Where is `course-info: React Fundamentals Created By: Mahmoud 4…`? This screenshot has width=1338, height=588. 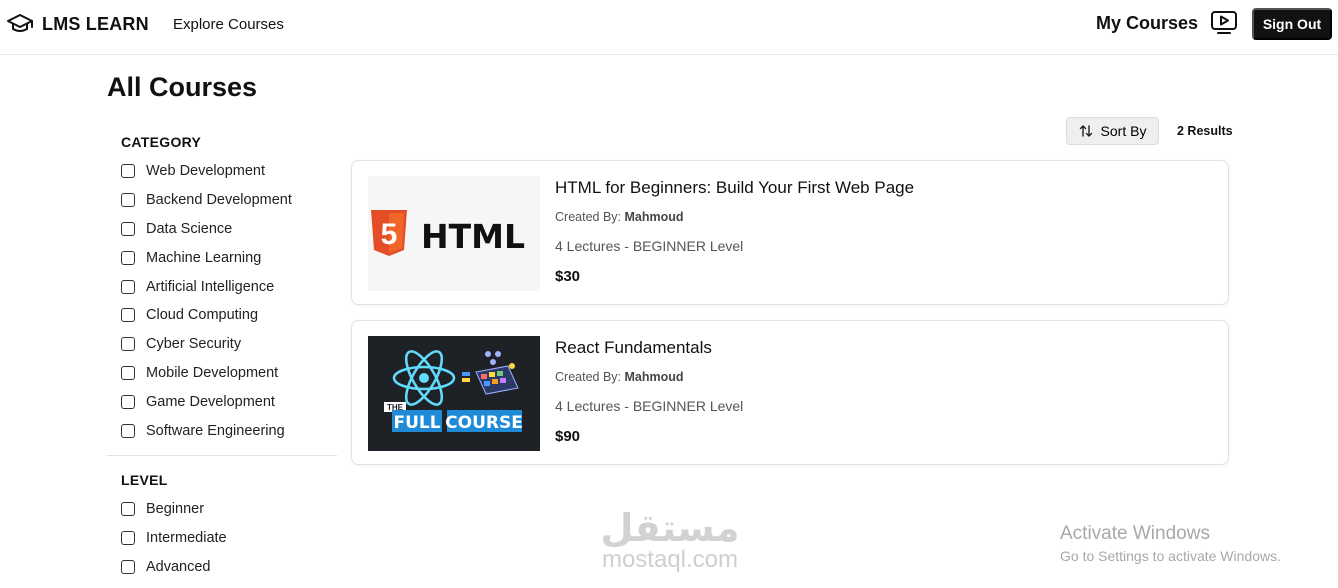 course-info: React Fundamentals Created By: Mahmoud 4… is located at coordinates (649, 391).